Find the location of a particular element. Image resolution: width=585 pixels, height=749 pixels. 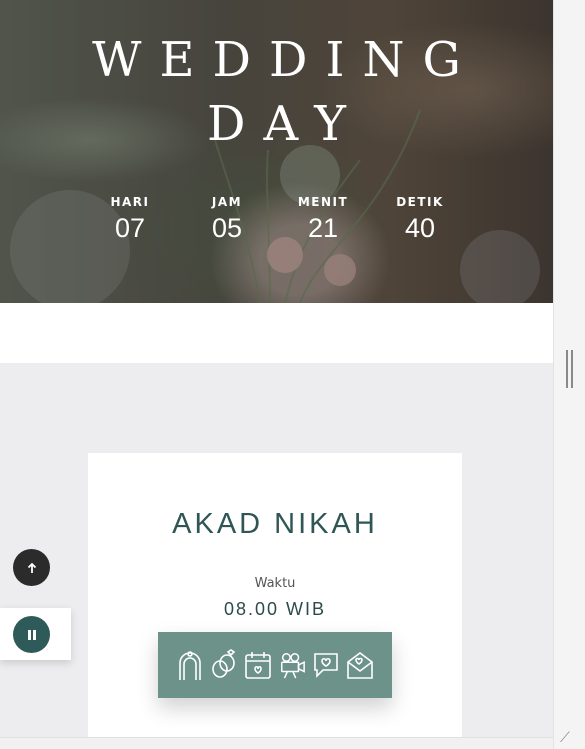

music-control is located at coordinates (35, 634).